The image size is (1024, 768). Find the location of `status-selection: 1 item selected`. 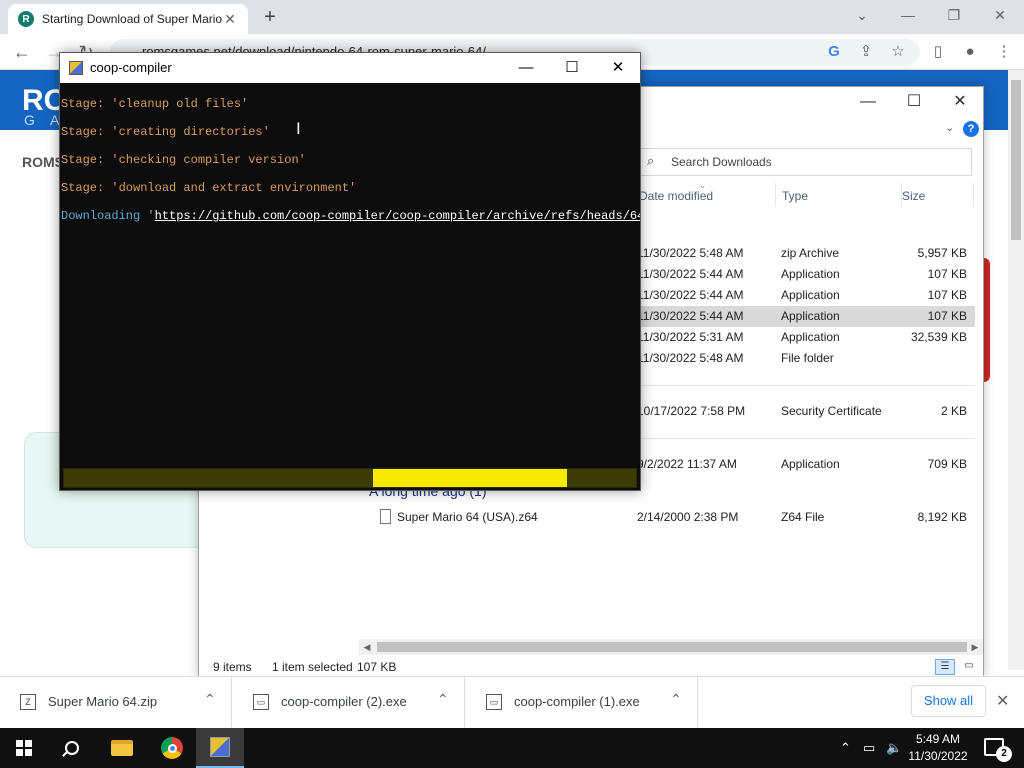

status-selection: 1 item selected is located at coordinates (312, 667).